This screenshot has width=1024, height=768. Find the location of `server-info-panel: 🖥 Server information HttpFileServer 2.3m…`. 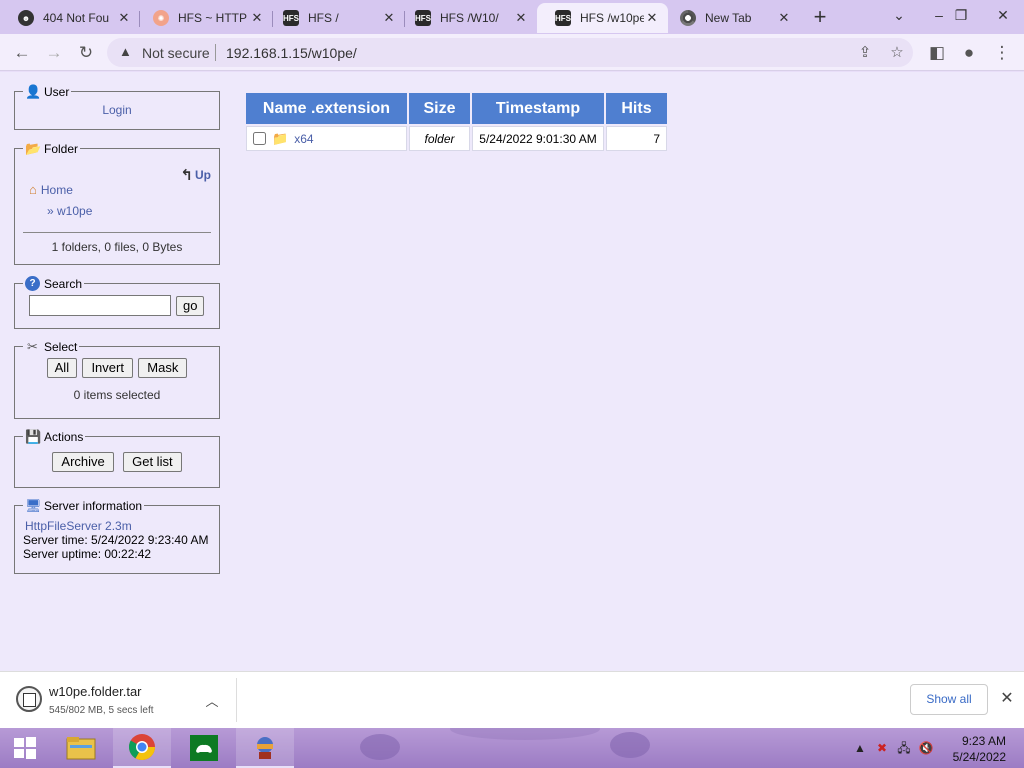

server-info-panel: 🖥 Server information HttpFileServer 2.3m… is located at coordinates (117, 536).